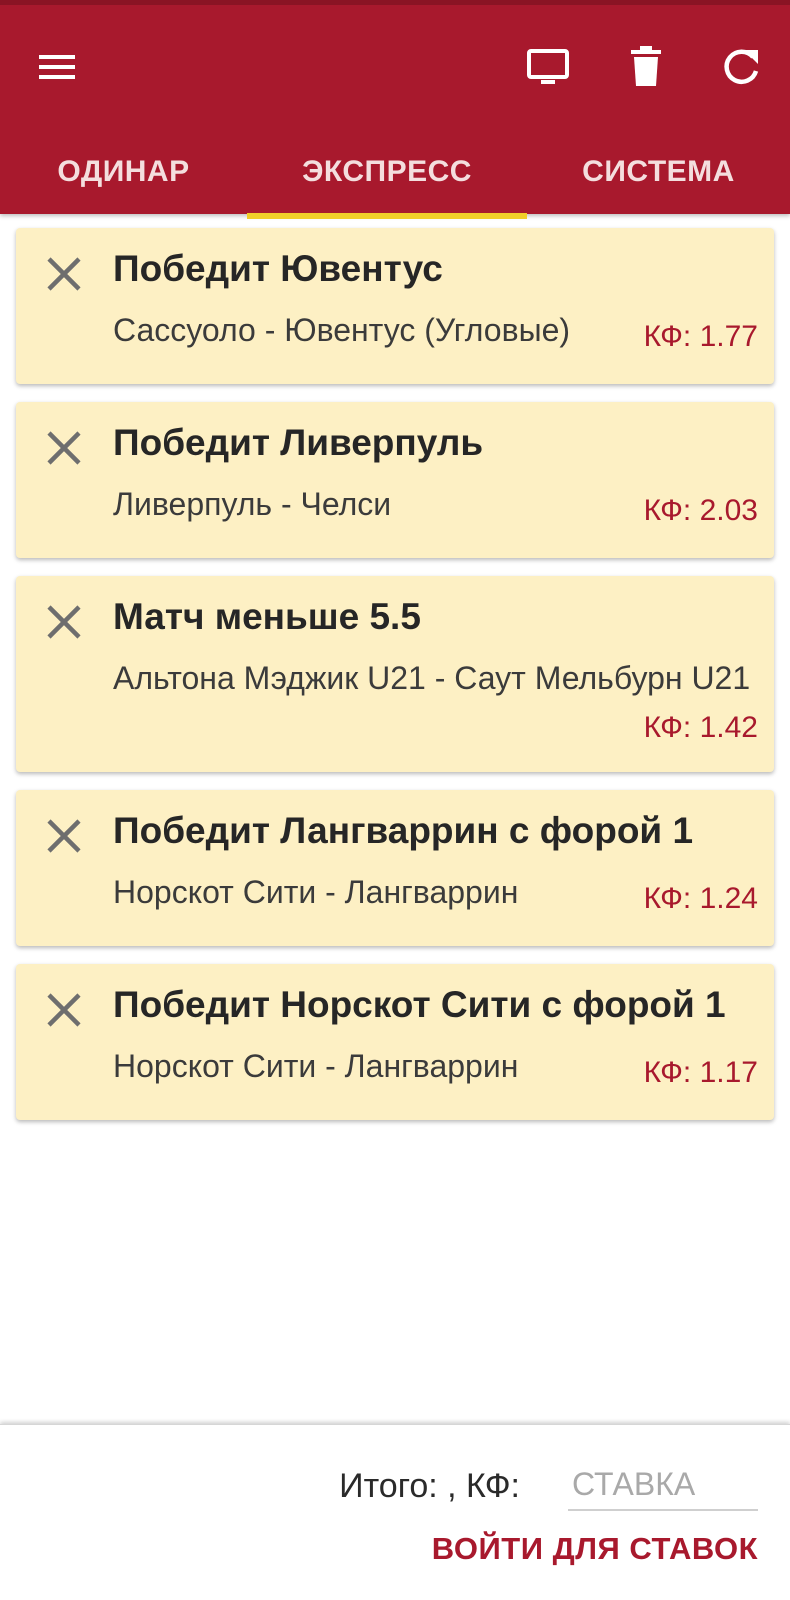  Describe the element at coordinates (700, 1072) in the screenshot. I see `bet-odds: КФ: 1.17` at that location.